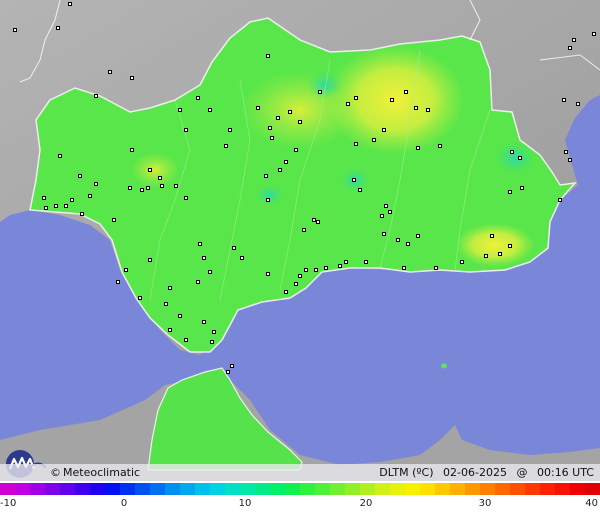 Image resolution: width=600 pixels, height=517 pixels. Describe the element at coordinates (101, 472) in the screenshot. I see `credit-name: Meteoclimatic` at that location.